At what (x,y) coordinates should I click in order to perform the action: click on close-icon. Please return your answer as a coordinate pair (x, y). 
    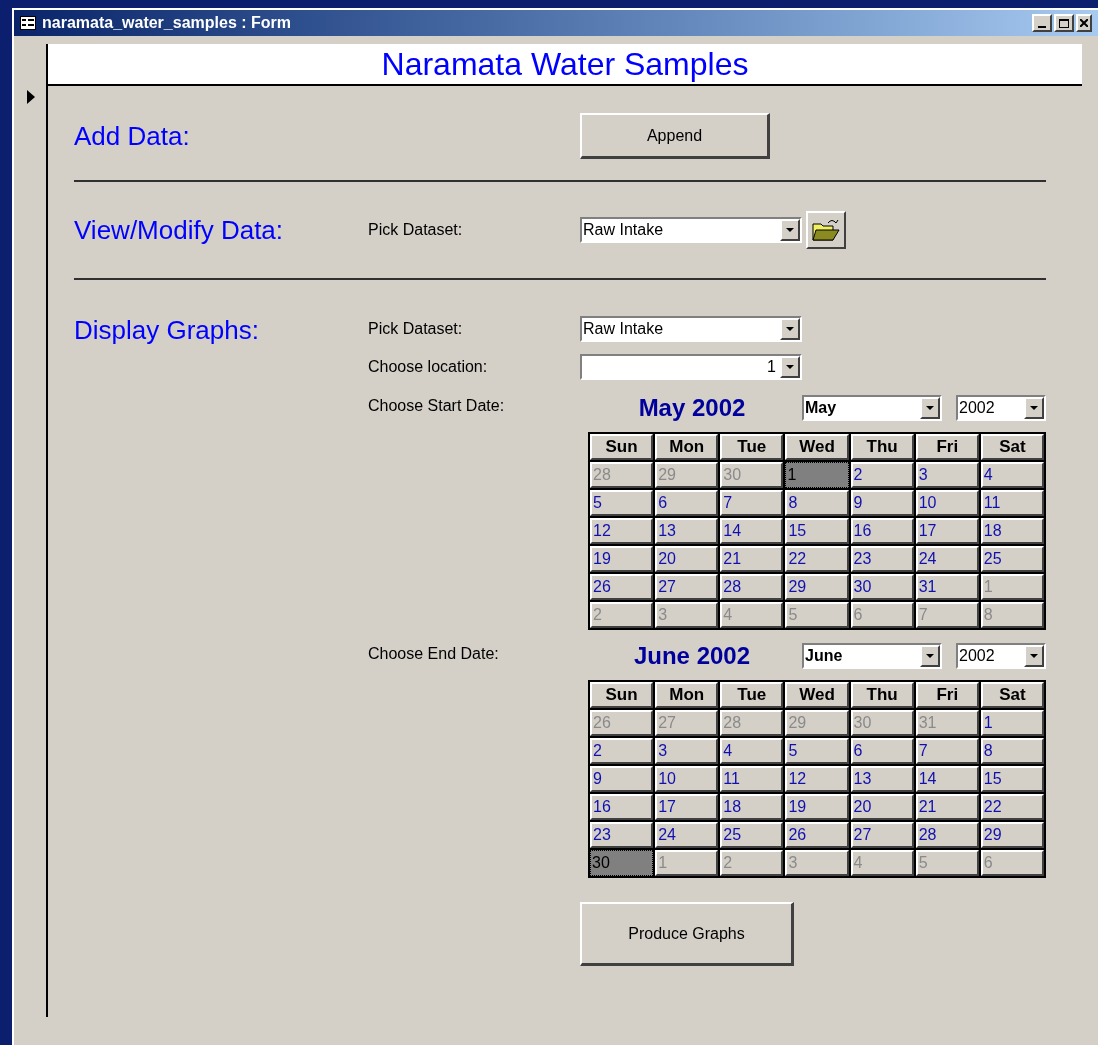
    Looking at the image, I should click on (1084, 23).